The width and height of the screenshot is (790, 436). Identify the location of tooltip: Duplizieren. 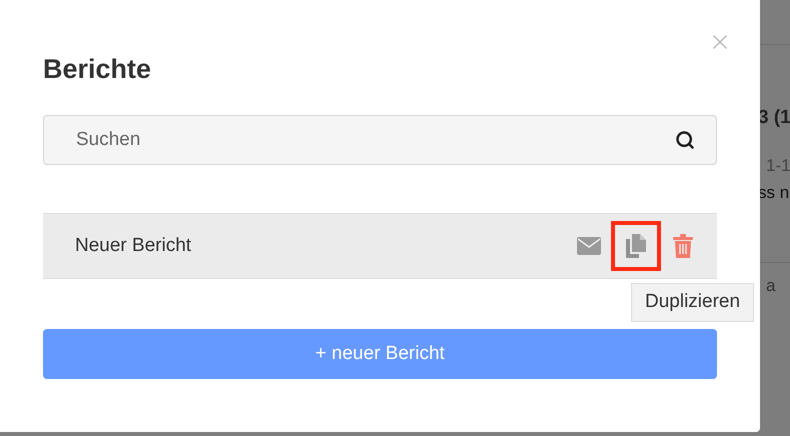
(692, 302).